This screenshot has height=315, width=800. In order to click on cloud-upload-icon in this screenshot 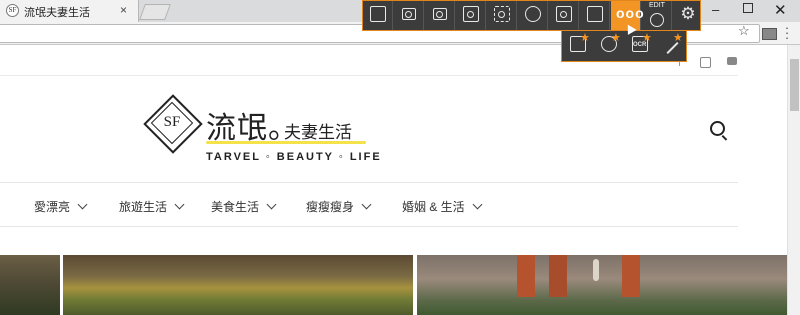, I will do `click(533, 14)`.